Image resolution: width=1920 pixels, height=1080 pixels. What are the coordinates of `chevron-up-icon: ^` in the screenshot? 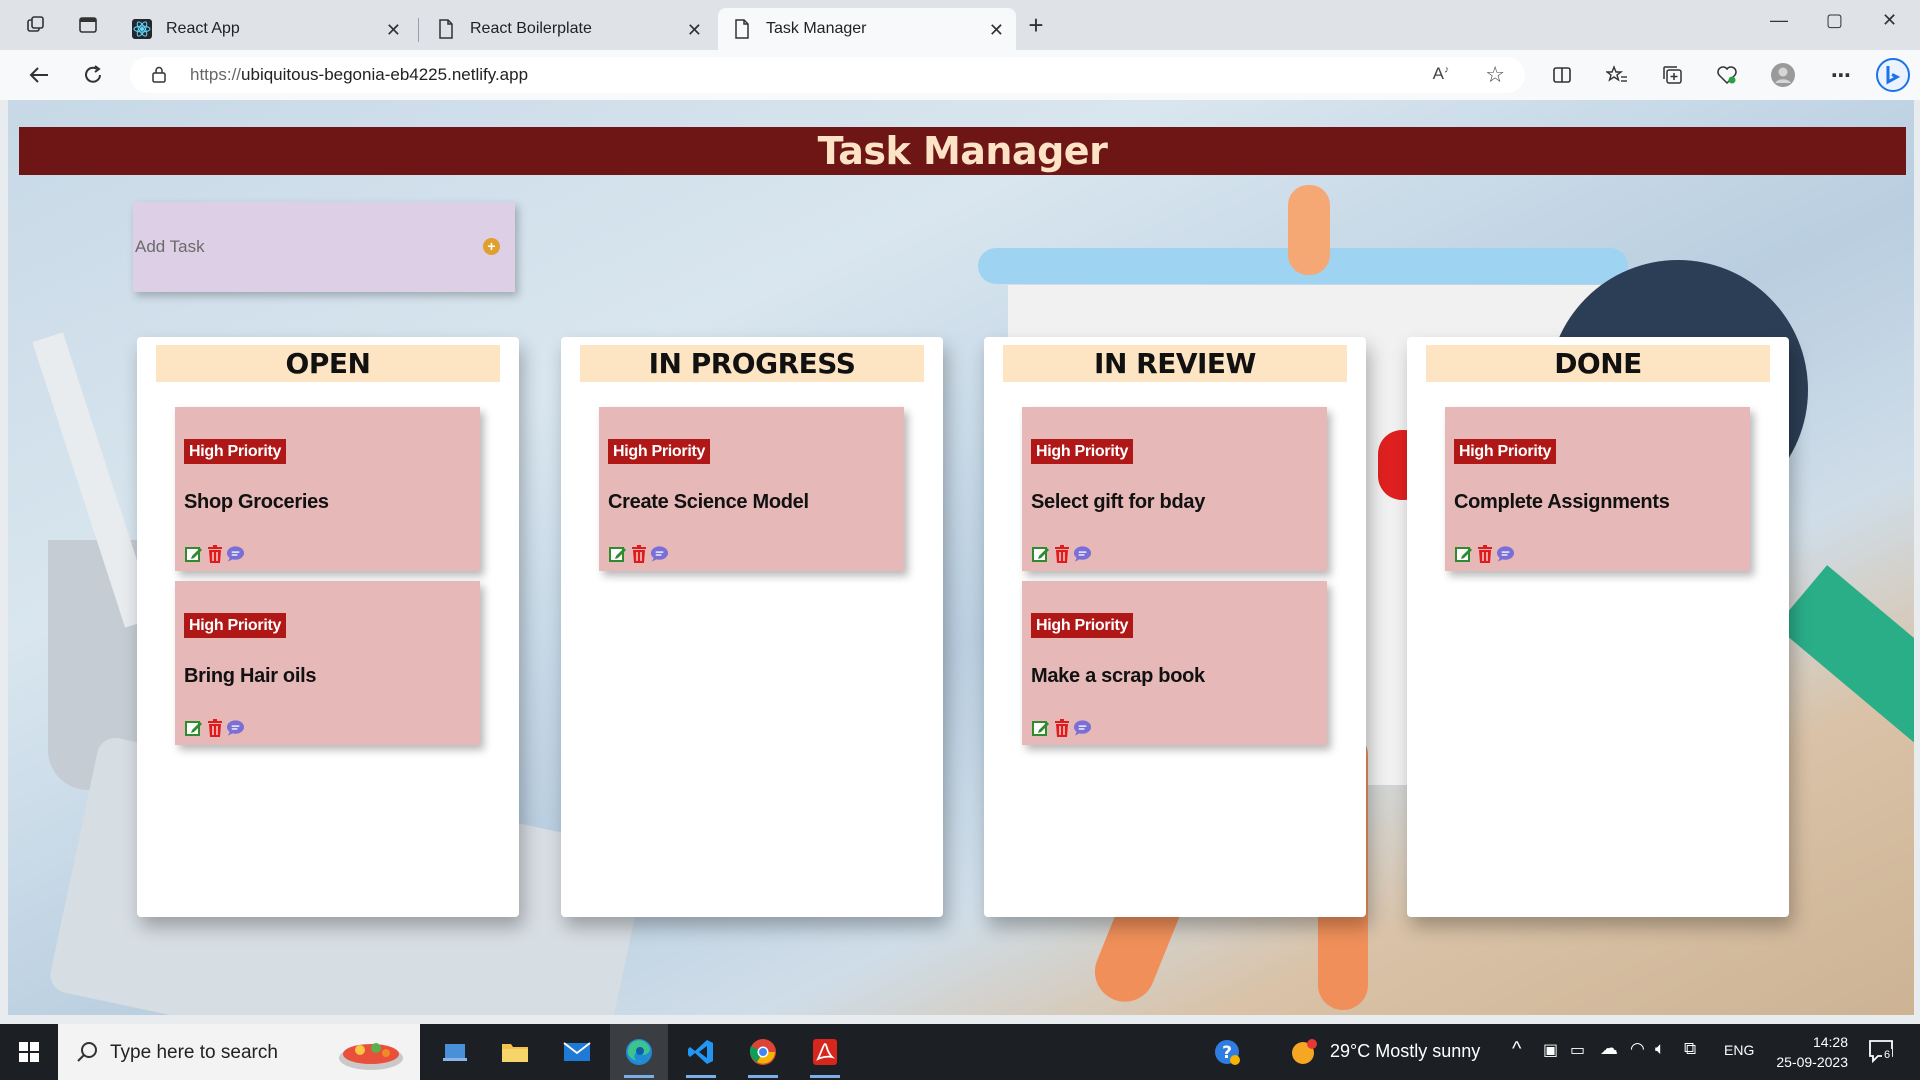 It's located at (1516, 1049).